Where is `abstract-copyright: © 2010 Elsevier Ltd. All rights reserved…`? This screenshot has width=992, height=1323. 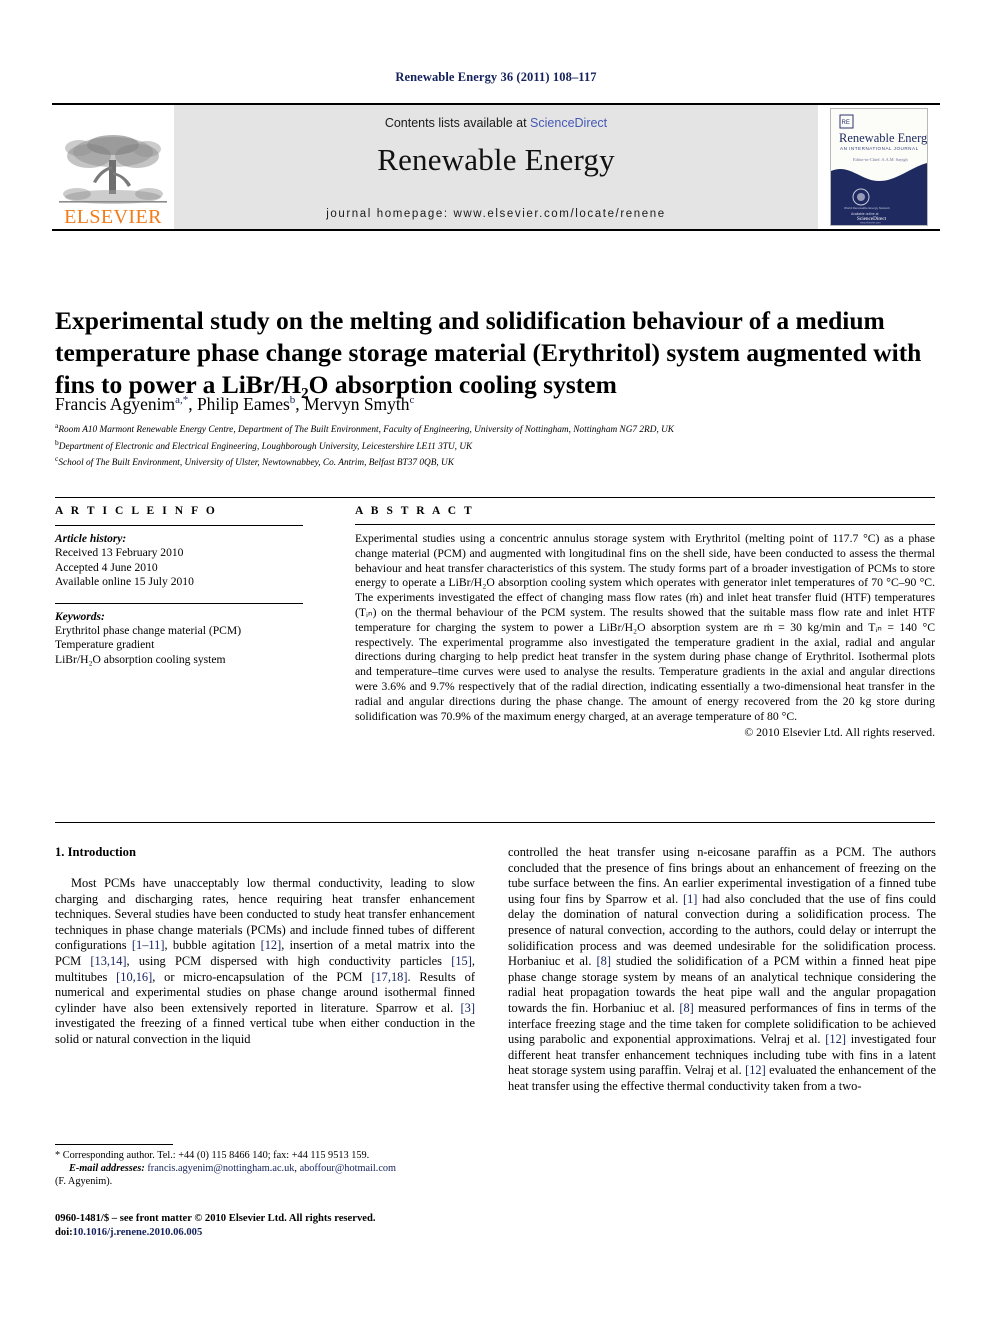
abstract-copyright: © 2010 Elsevier Ltd. All rights reserved… is located at coordinates (839, 733).